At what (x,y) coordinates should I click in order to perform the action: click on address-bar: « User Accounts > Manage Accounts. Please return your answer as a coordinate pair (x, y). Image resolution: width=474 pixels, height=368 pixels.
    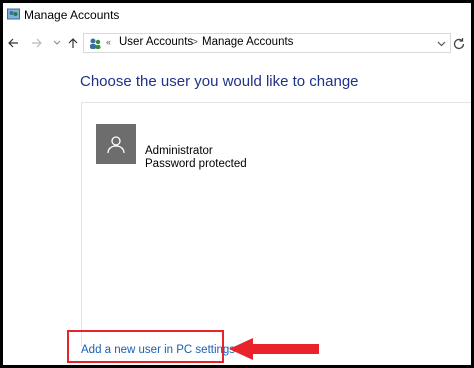
    Looking at the image, I should click on (267, 43).